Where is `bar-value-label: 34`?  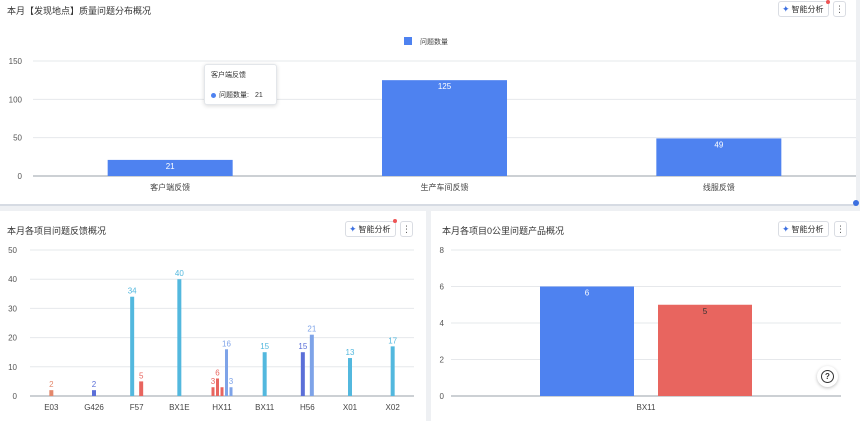 bar-value-label: 34 is located at coordinates (132, 291).